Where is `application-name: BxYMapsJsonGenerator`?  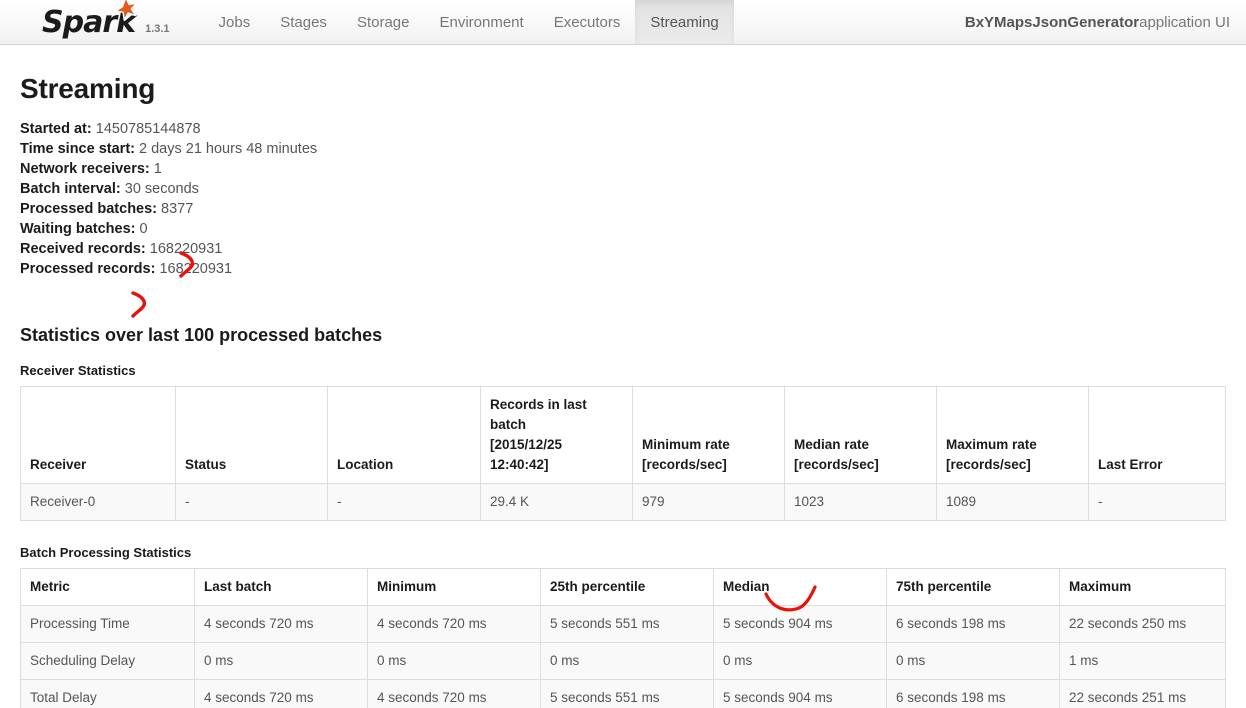 application-name: BxYMapsJsonGenerator is located at coordinates (1052, 22).